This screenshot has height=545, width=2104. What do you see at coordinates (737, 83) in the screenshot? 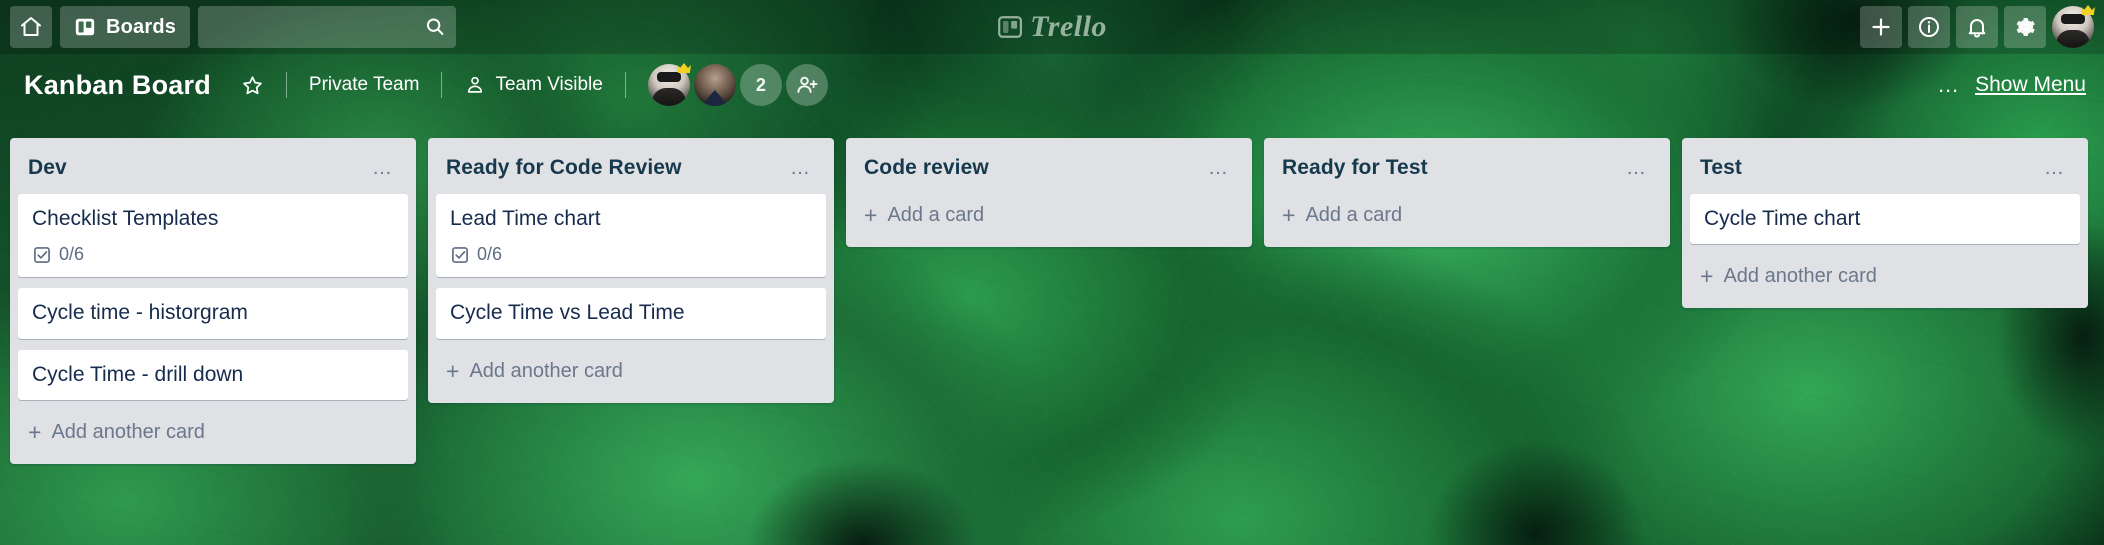
I see `board-members: 2` at bounding box center [737, 83].